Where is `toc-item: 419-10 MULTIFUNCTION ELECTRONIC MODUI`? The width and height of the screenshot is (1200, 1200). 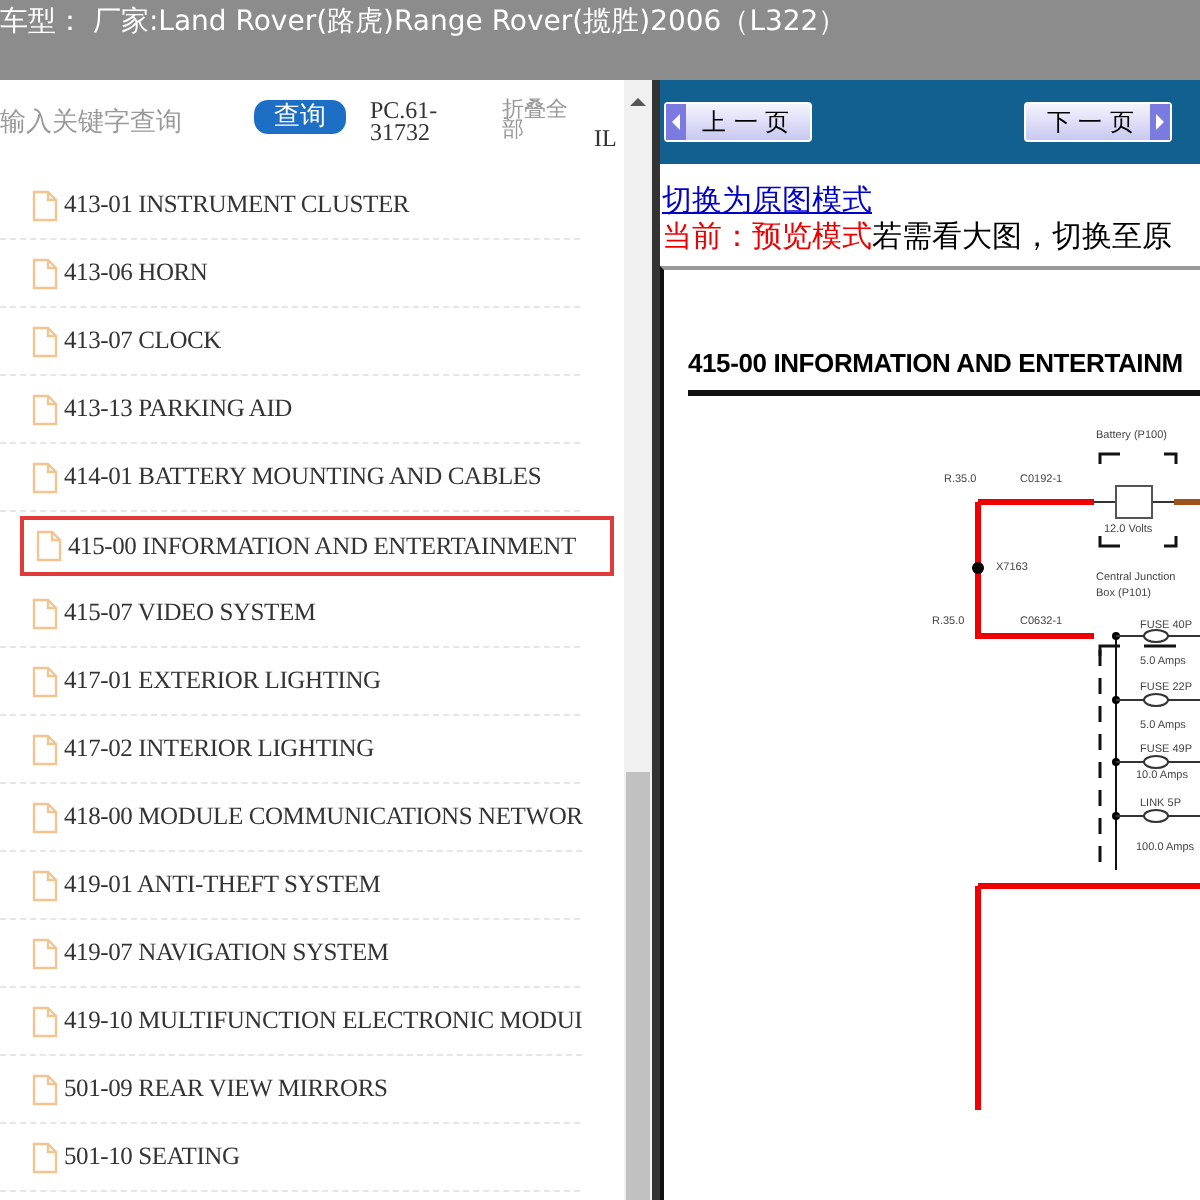 toc-item: 419-10 MULTIFUNCTION ELECTRONIC MODUI is located at coordinates (291, 1022).